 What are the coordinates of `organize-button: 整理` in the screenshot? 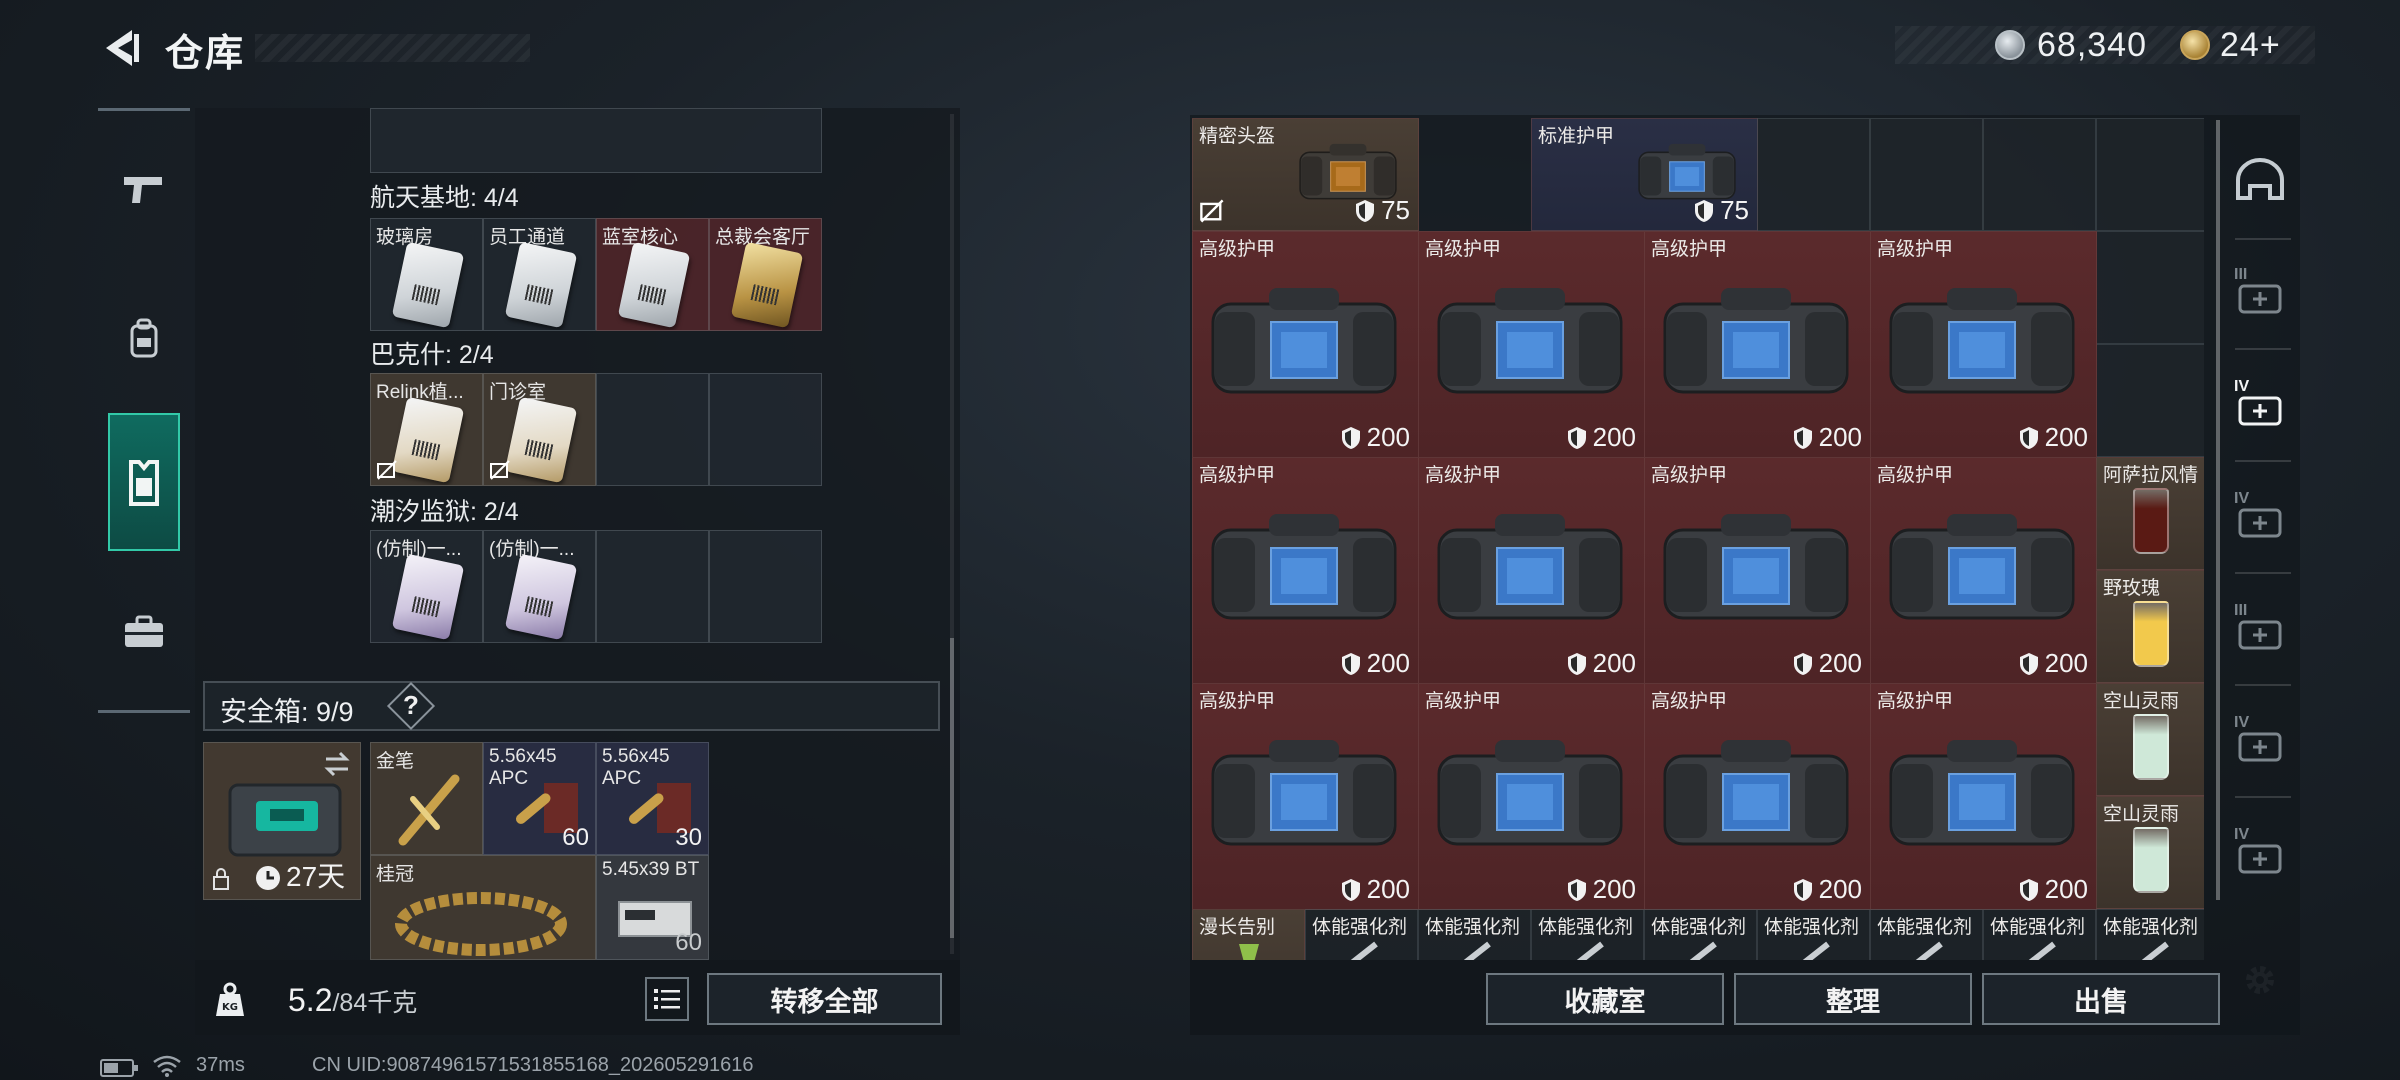 It's located at (1853, 999).